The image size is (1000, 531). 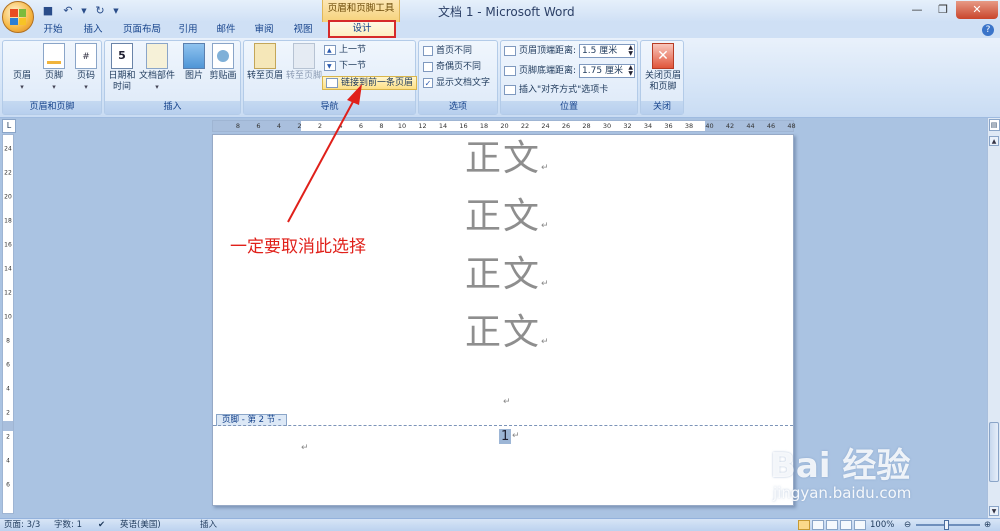 What do you see at coordinates (428, 83) in the screenshot?
I see `checkbox-checked-icon: ✓` at bounding box center [428, 83].